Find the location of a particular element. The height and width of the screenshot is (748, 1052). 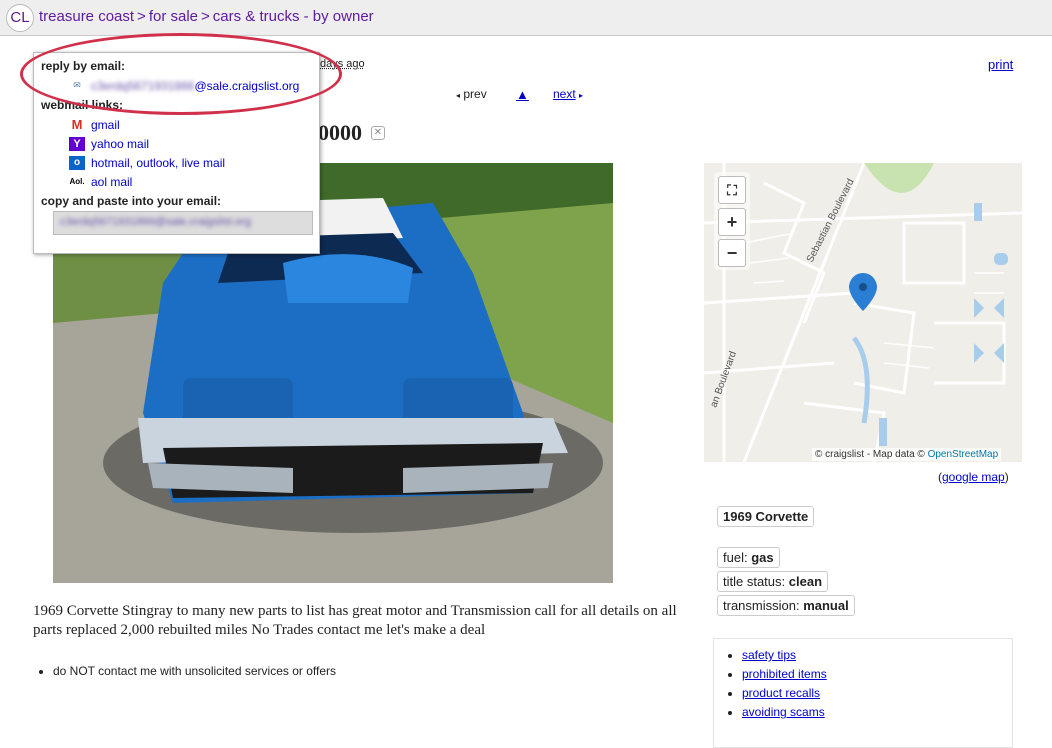

safety-item: product recalls is located at coordinates (877, 693).